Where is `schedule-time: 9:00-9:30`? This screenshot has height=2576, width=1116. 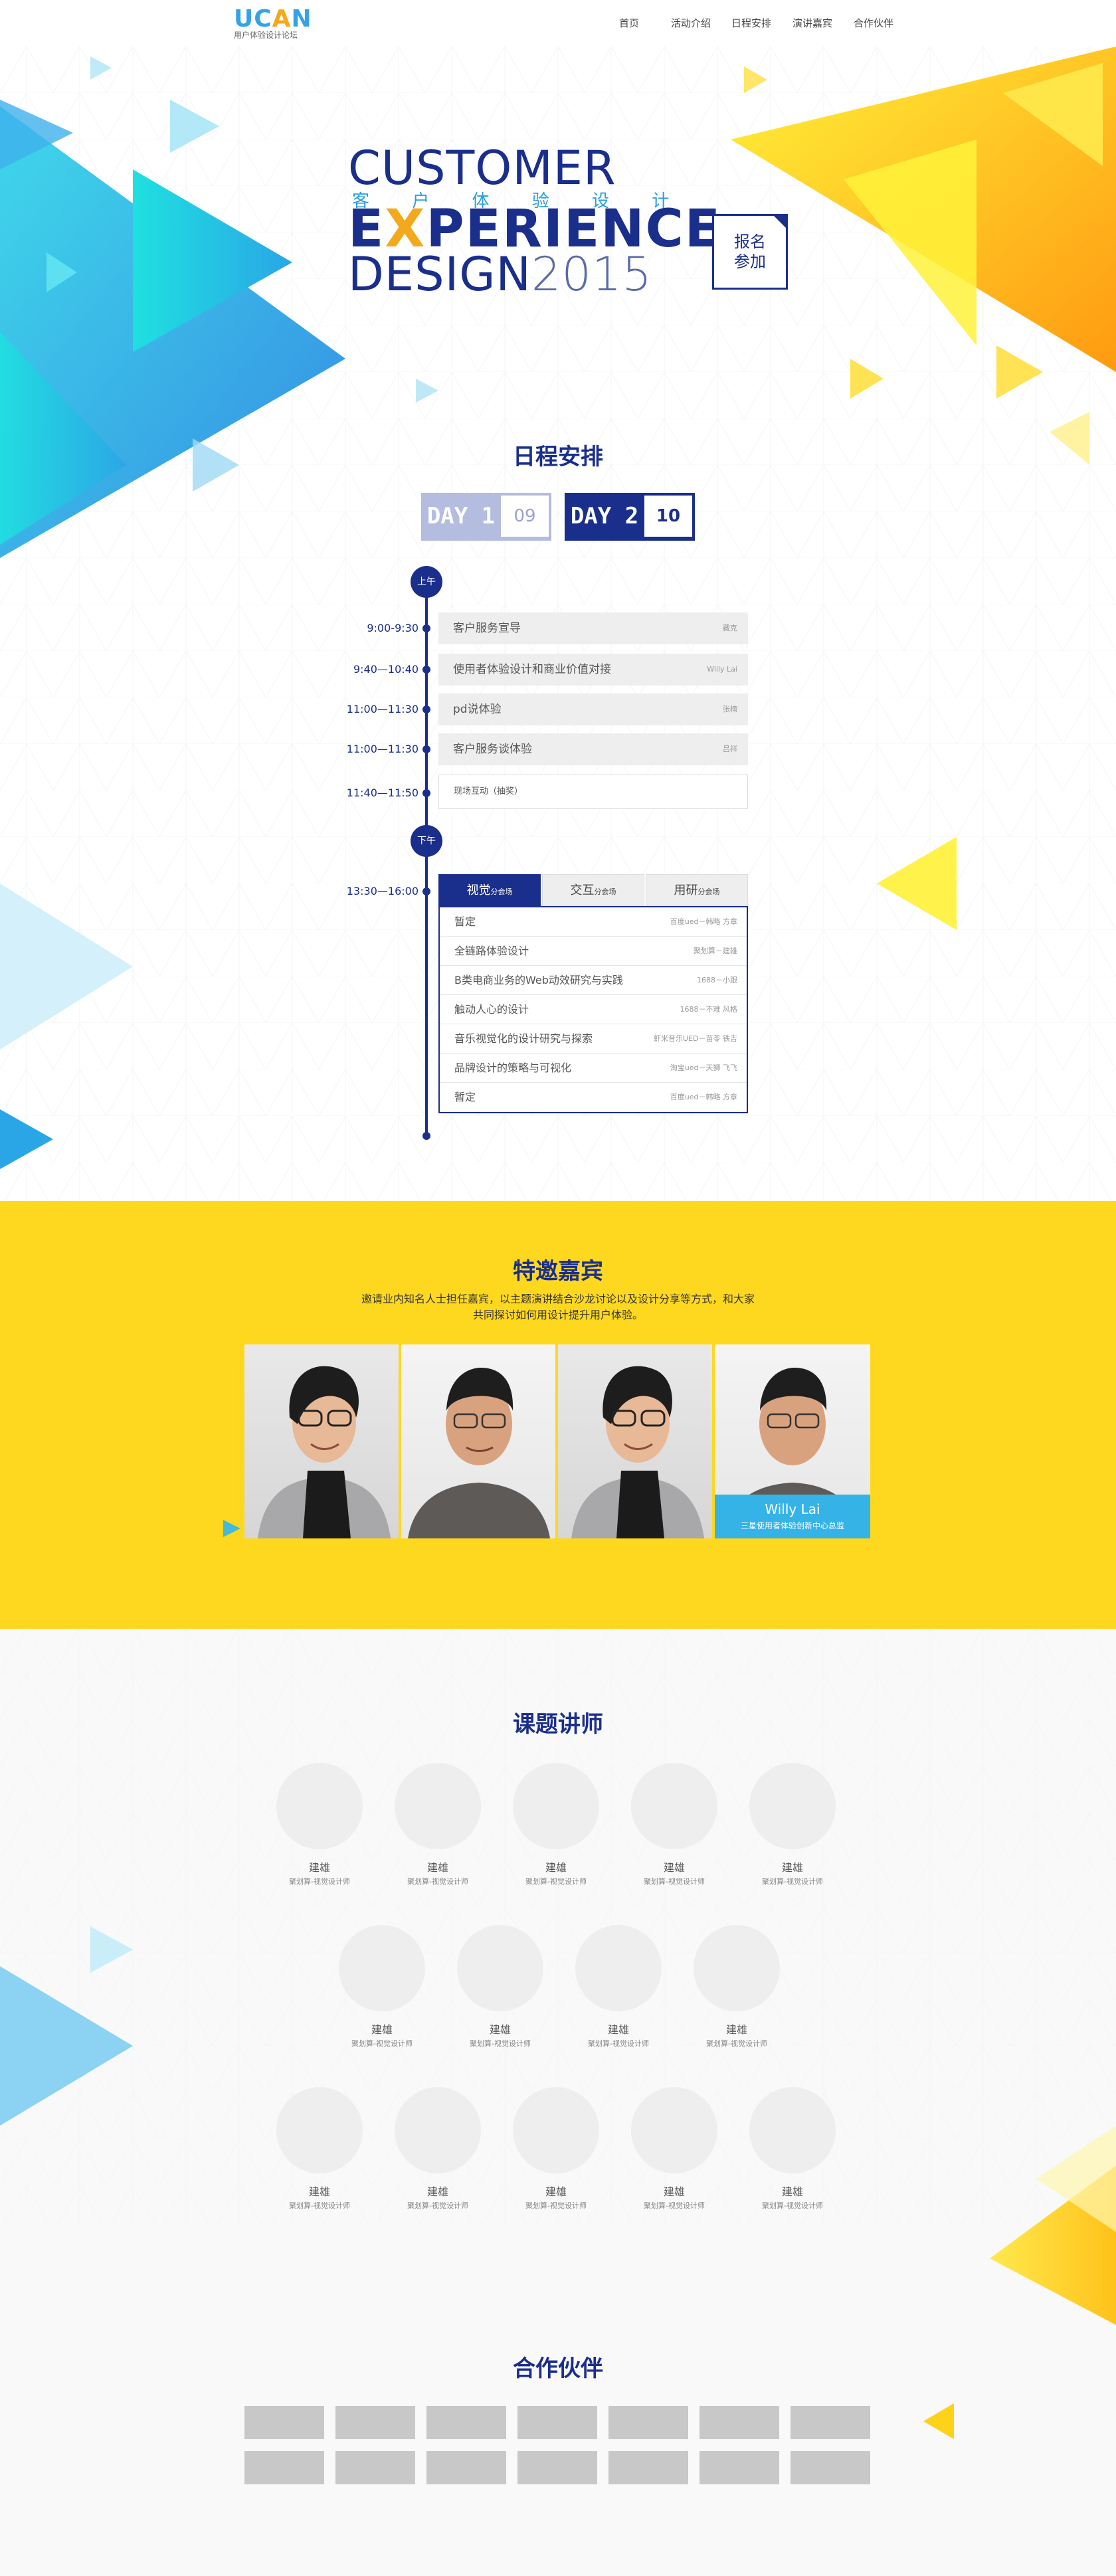 schedule-time: 9:00-9:30 is located at coordinates (392, 628).